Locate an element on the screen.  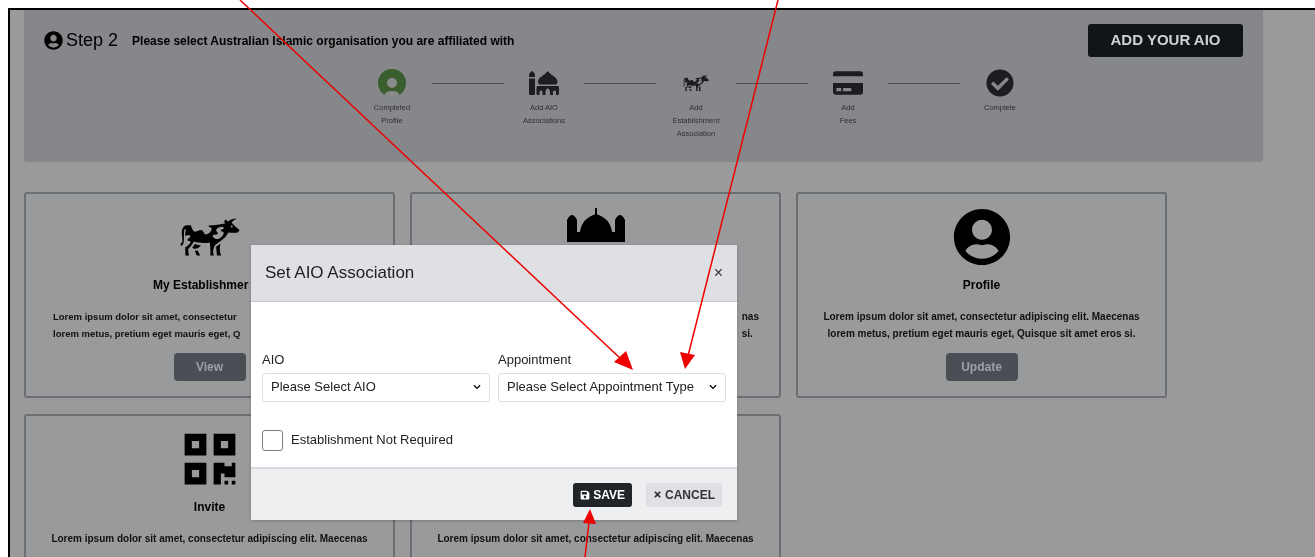
card-description: lorem metus, pretium eget mauris eget, Quisque sit amet eros si. is located at coordinates (981, 334).